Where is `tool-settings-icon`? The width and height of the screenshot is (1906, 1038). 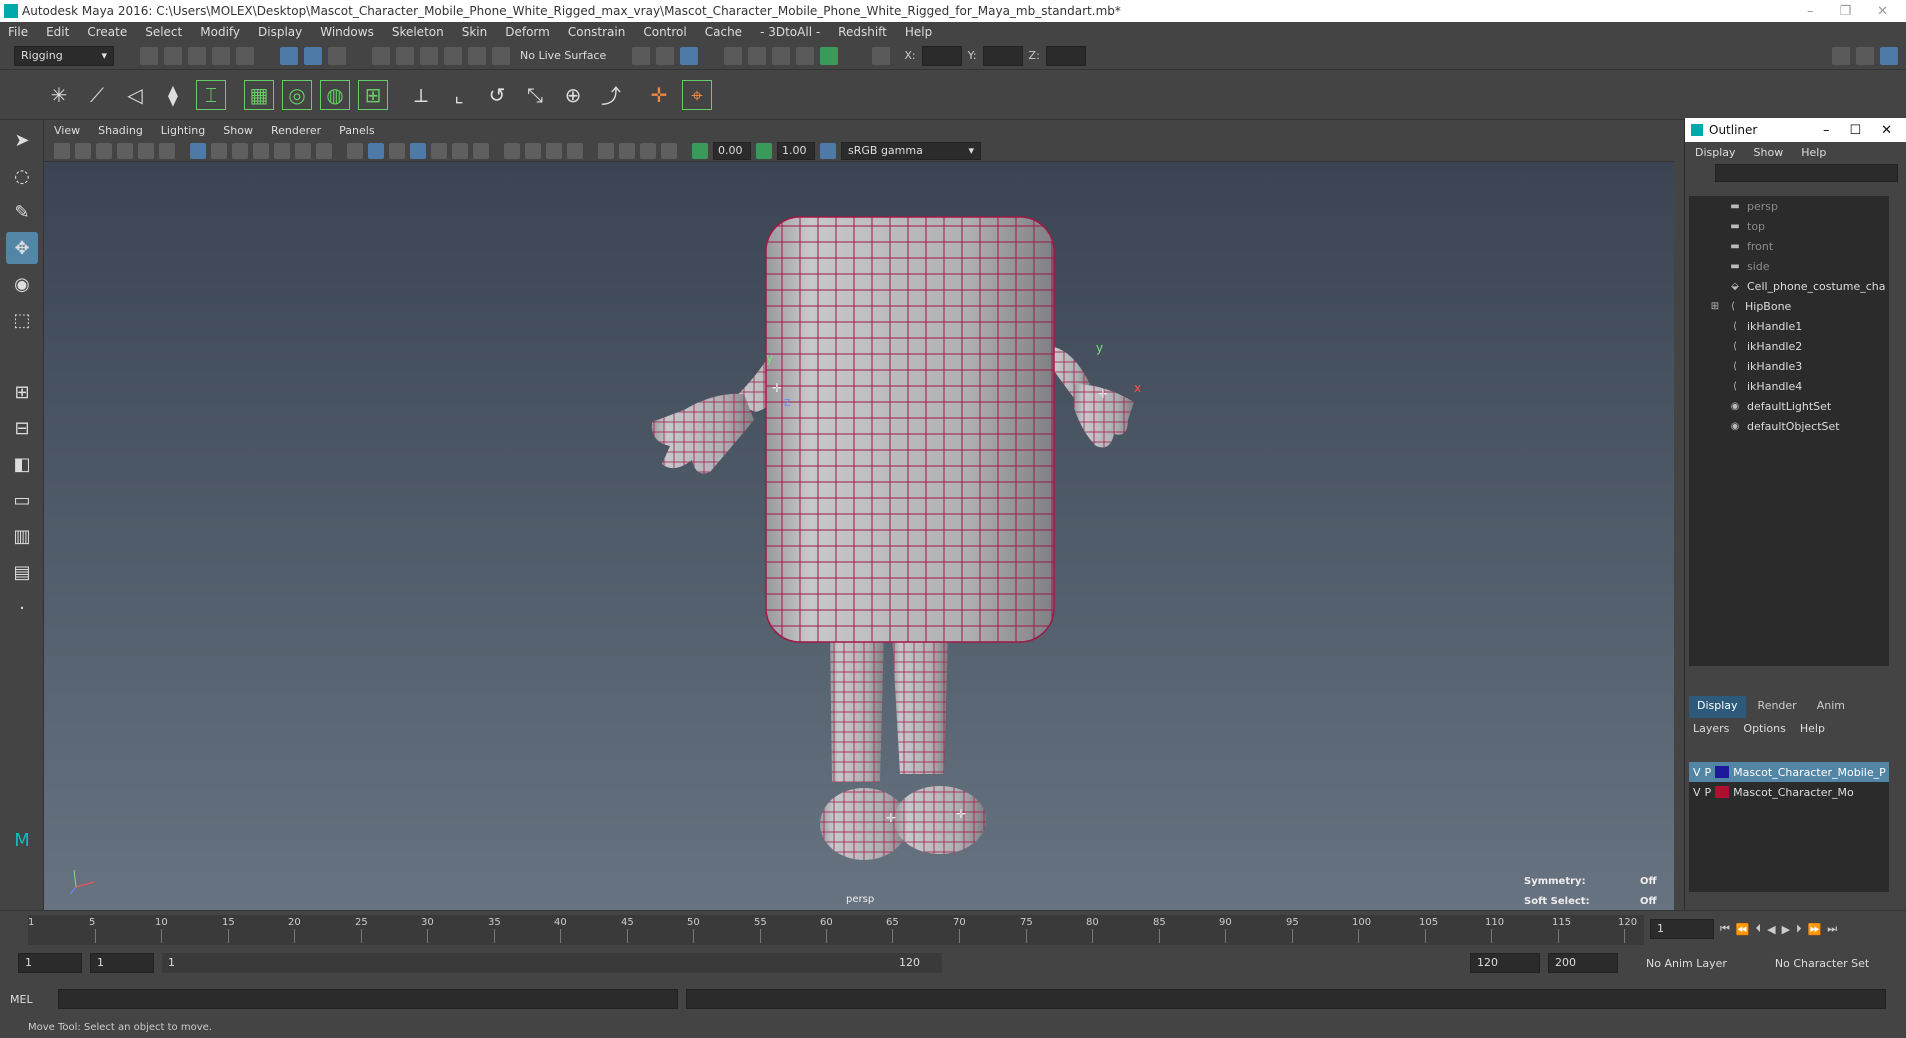 tool-settings-icon is located at coordinates (1888, 55).